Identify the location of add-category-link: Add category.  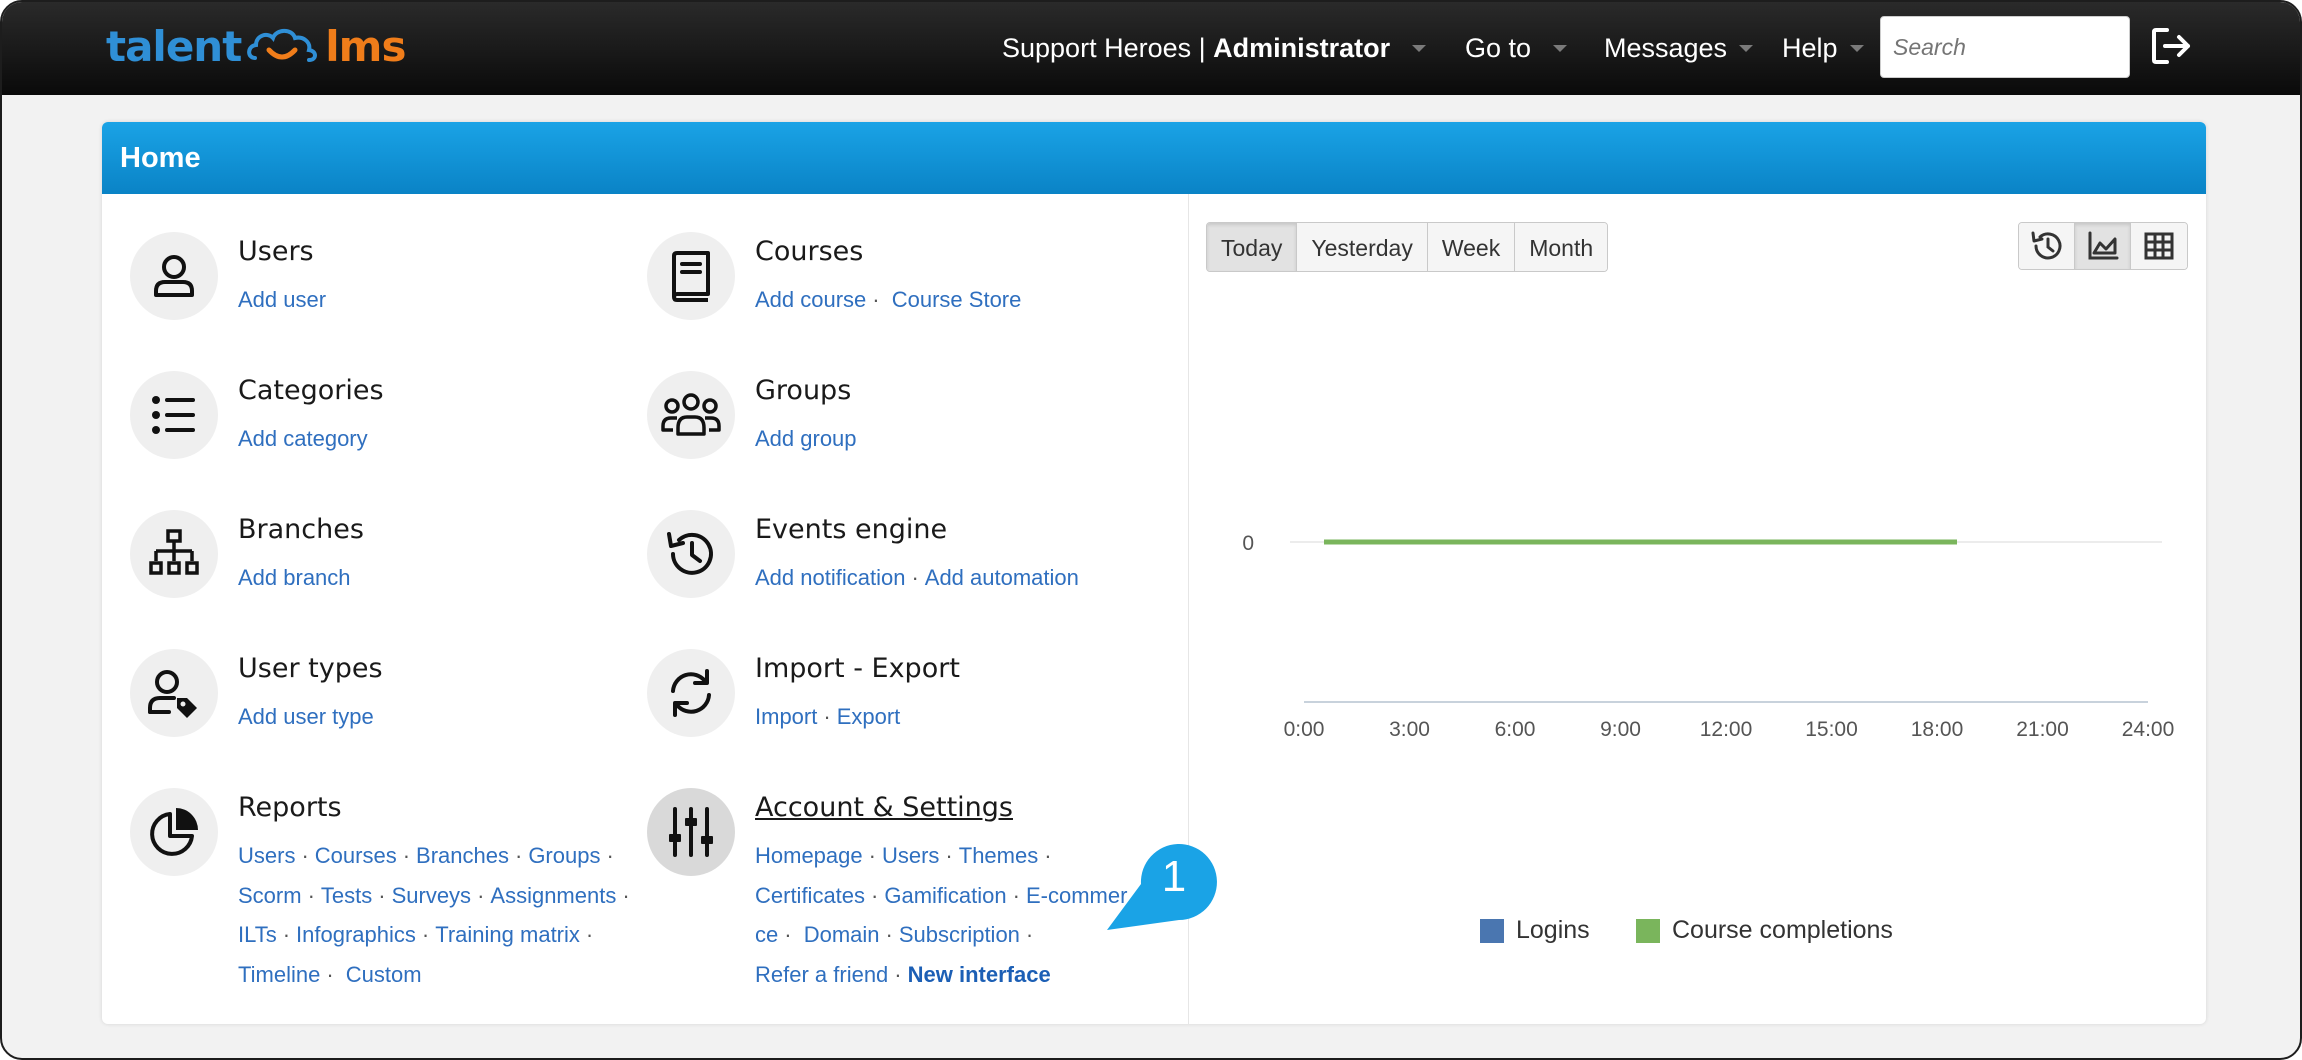
(303, 438).